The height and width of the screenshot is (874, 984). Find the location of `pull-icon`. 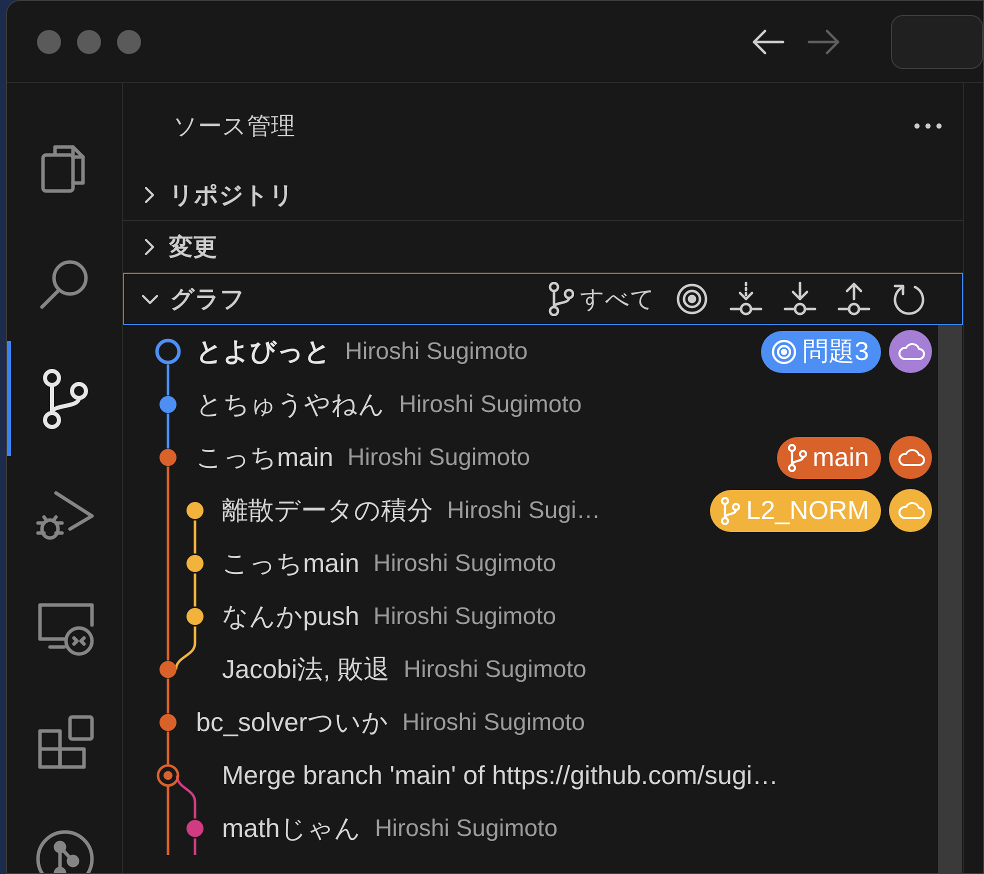

pull-icon is located at coordinates (800, 299).